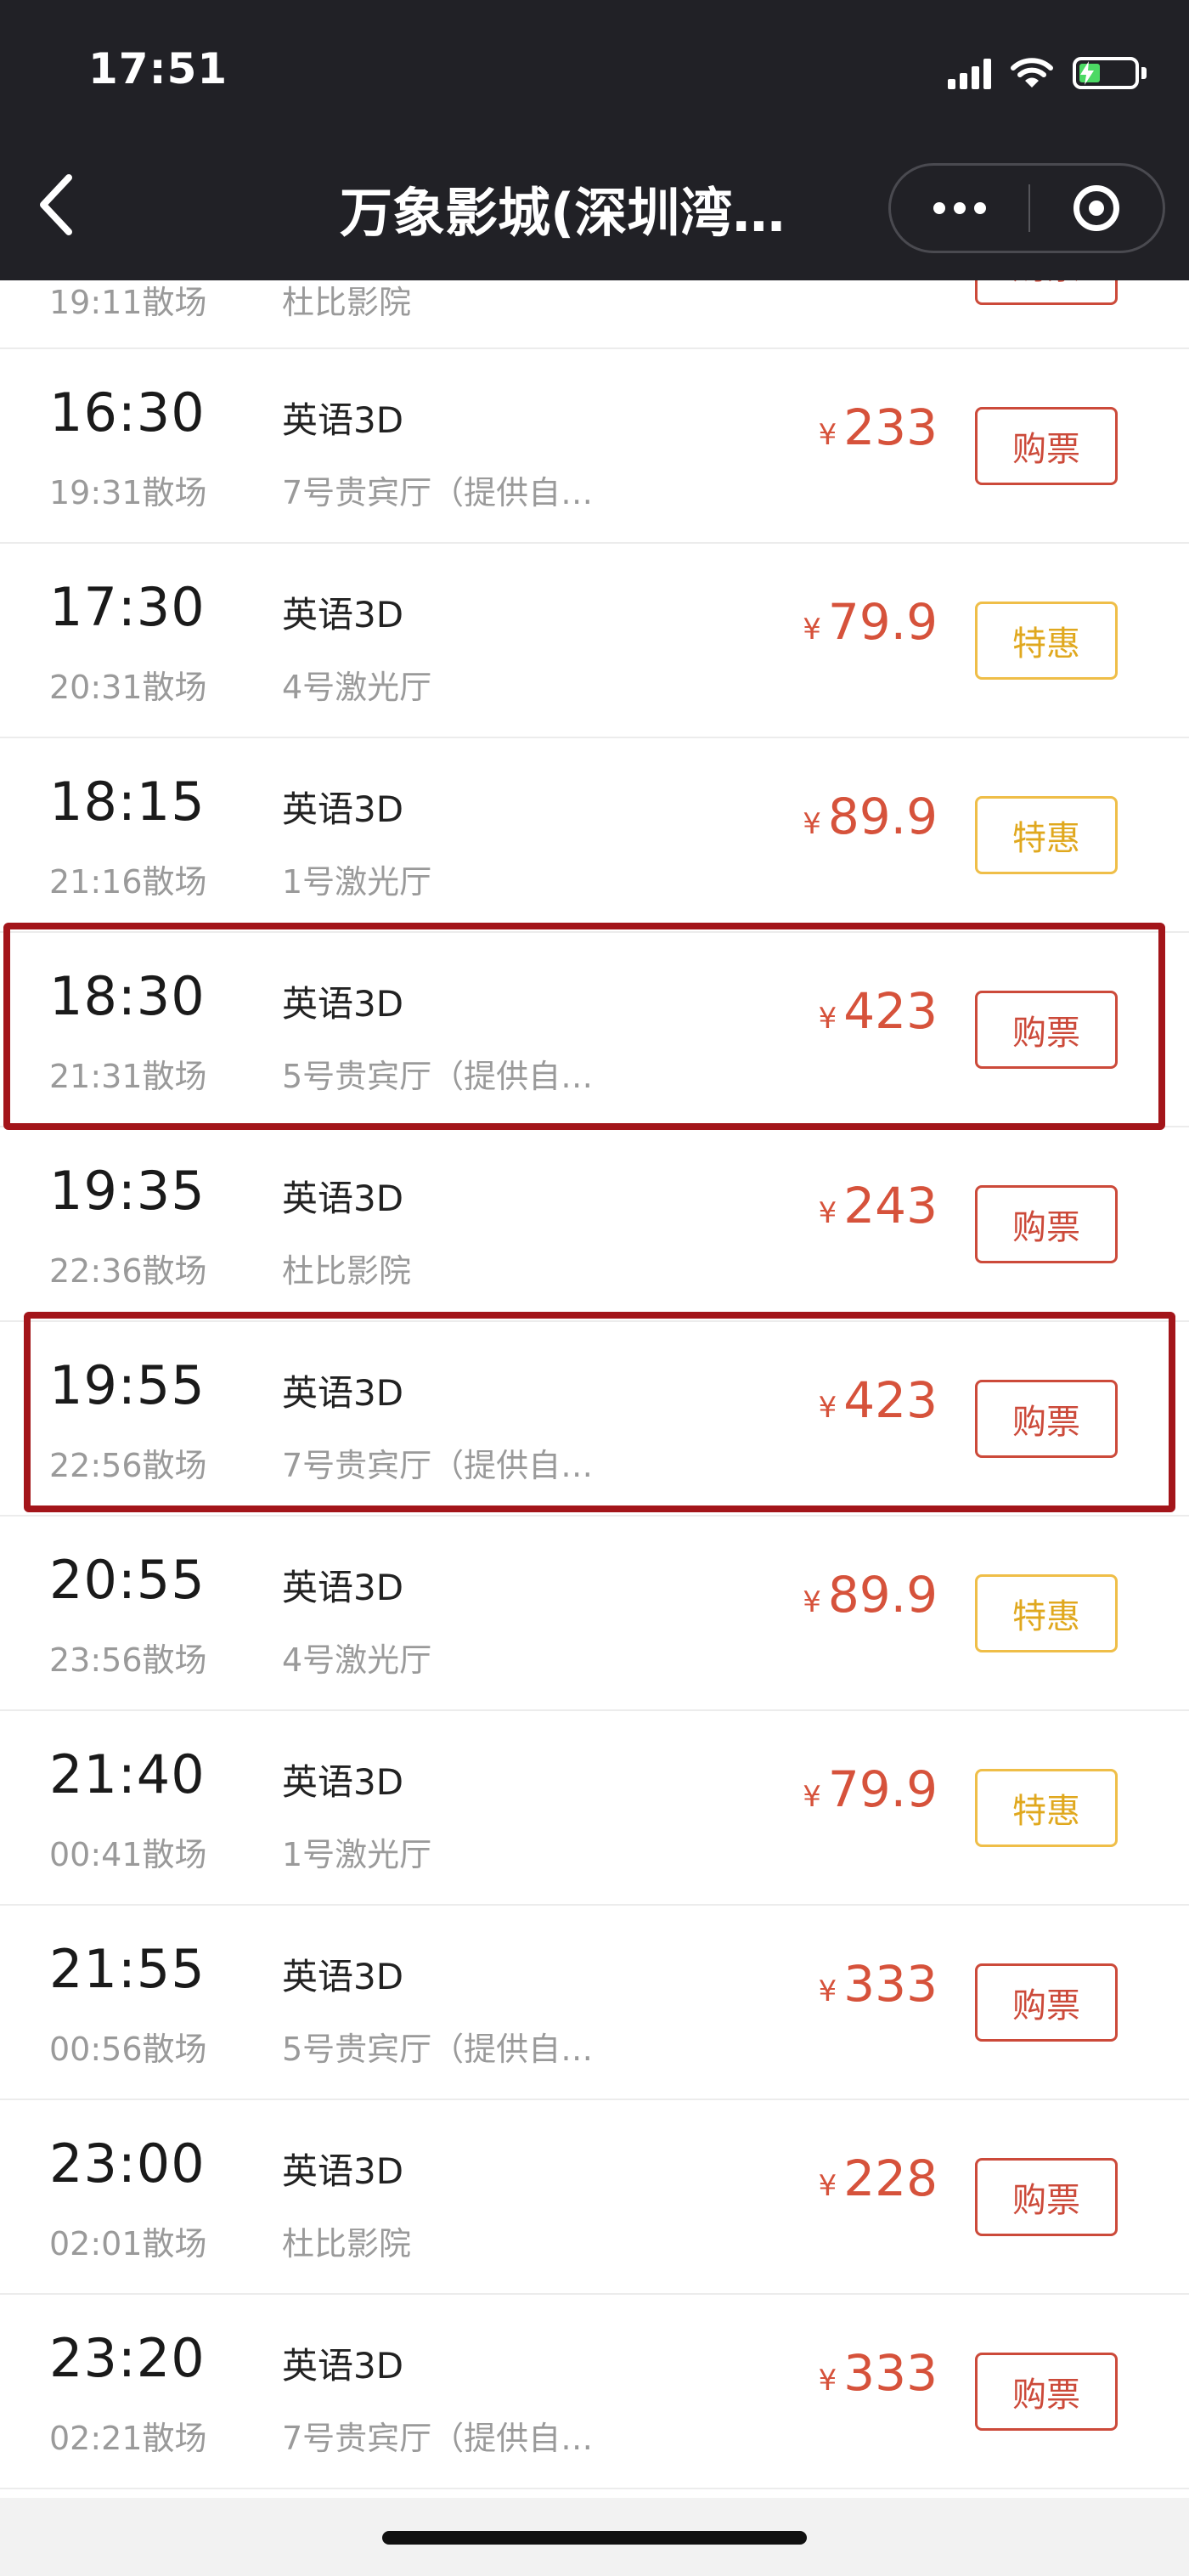 This screenshot has height=2576, width=1189. Describe the element at coordinates (594, 2392) in the screenshot. I see `showtime-row: 23:20 02:21散场 英语3D 7号贵宾厅（提供自… ¥333 购票` at that location.